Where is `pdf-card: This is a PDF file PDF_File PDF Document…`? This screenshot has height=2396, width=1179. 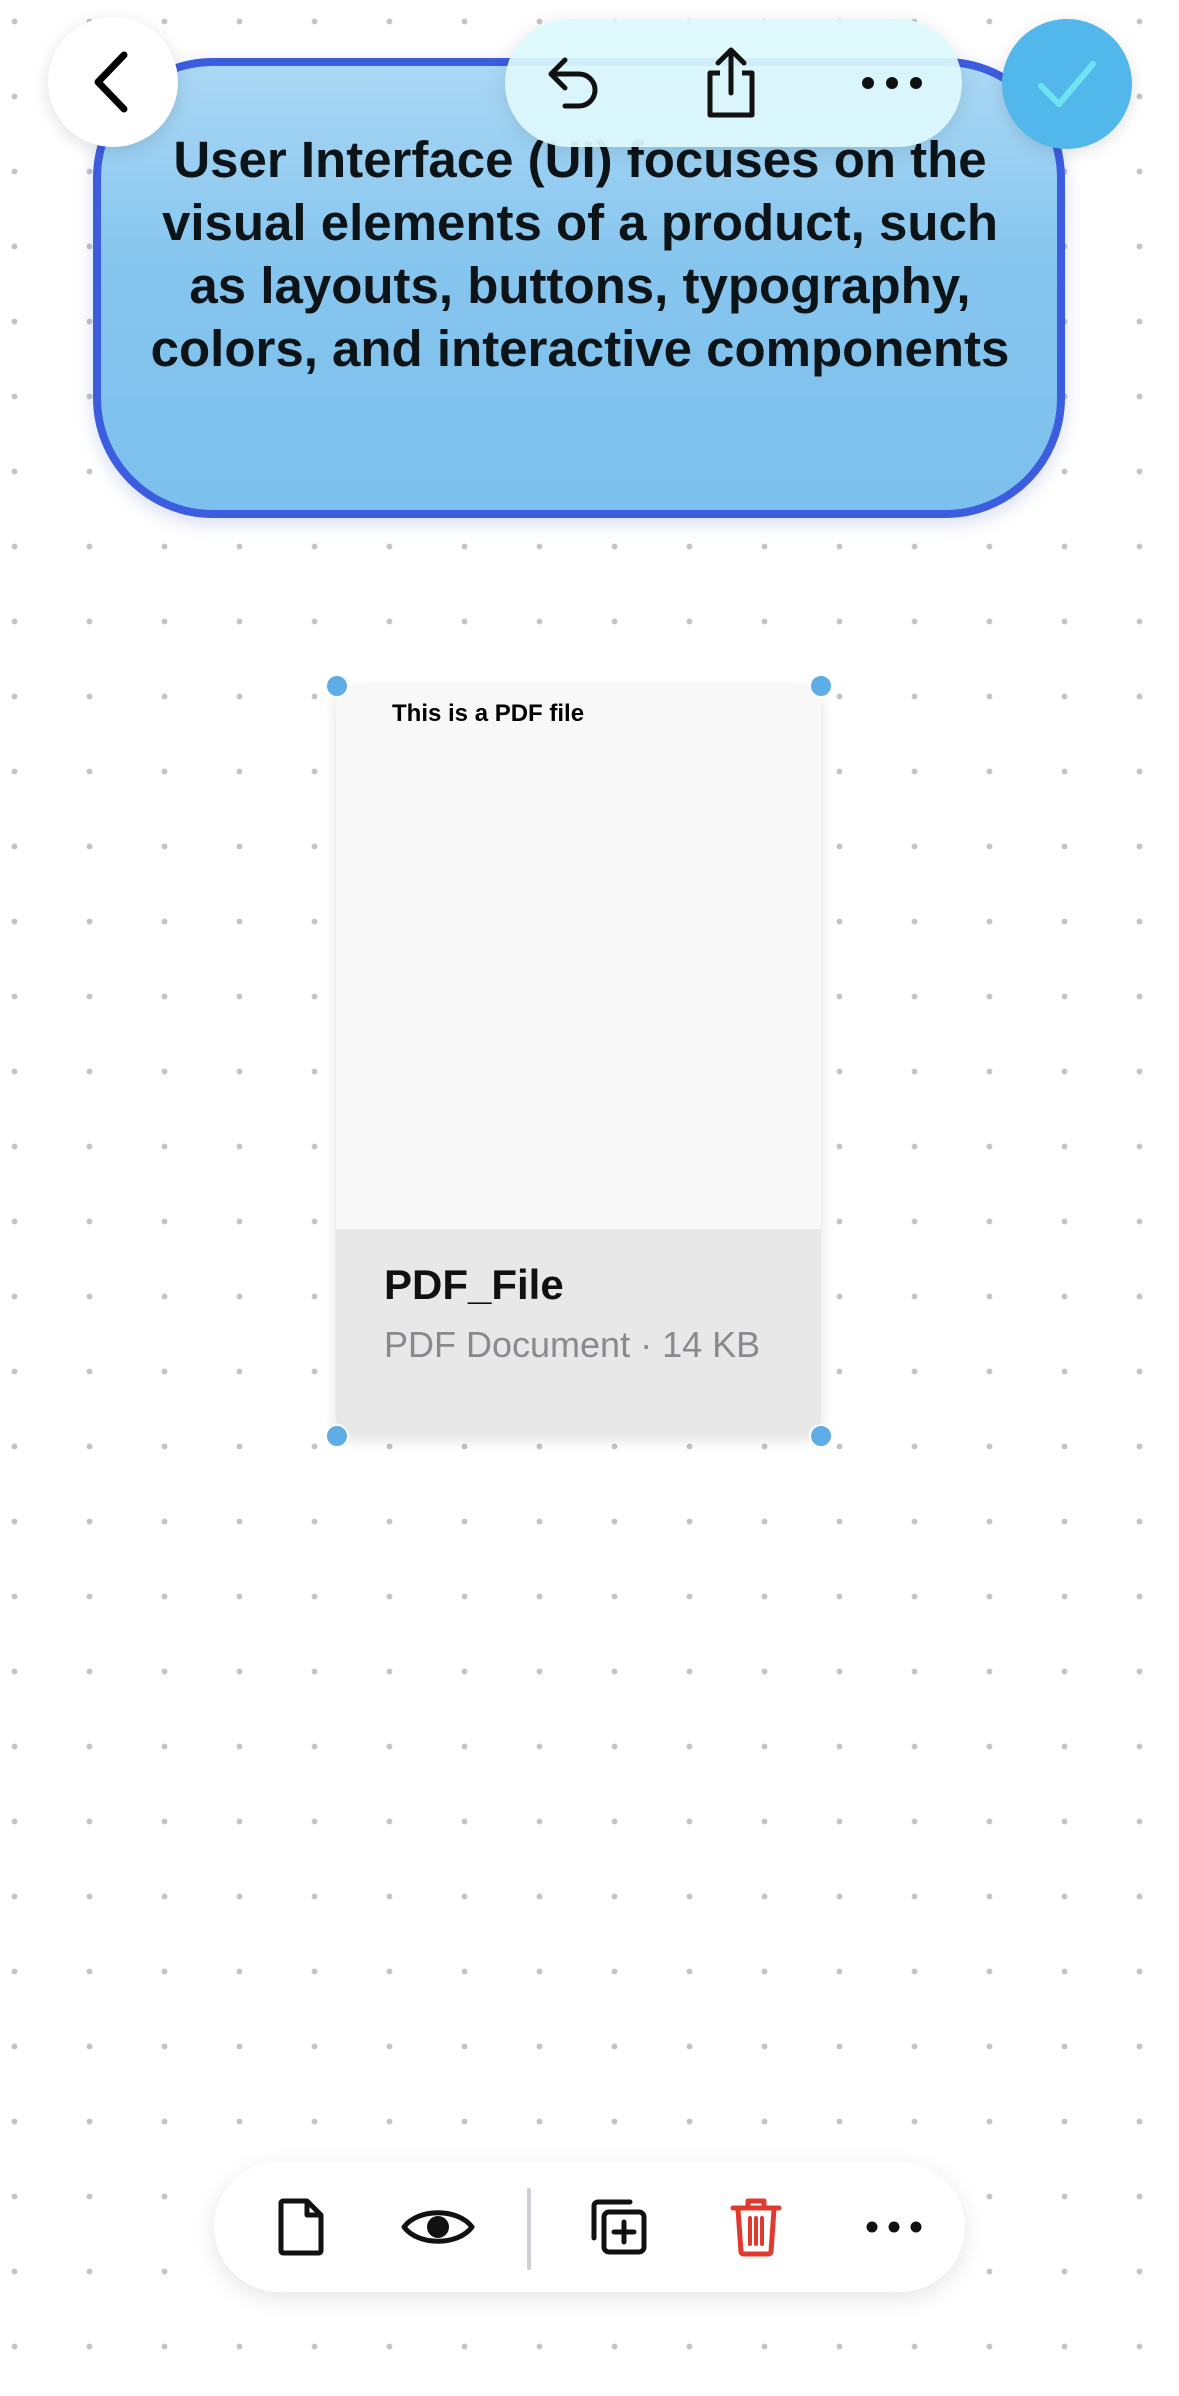
pdf-card: This is a PDF file PDF_File PDF Document… is located at coordinates (578, 1061).